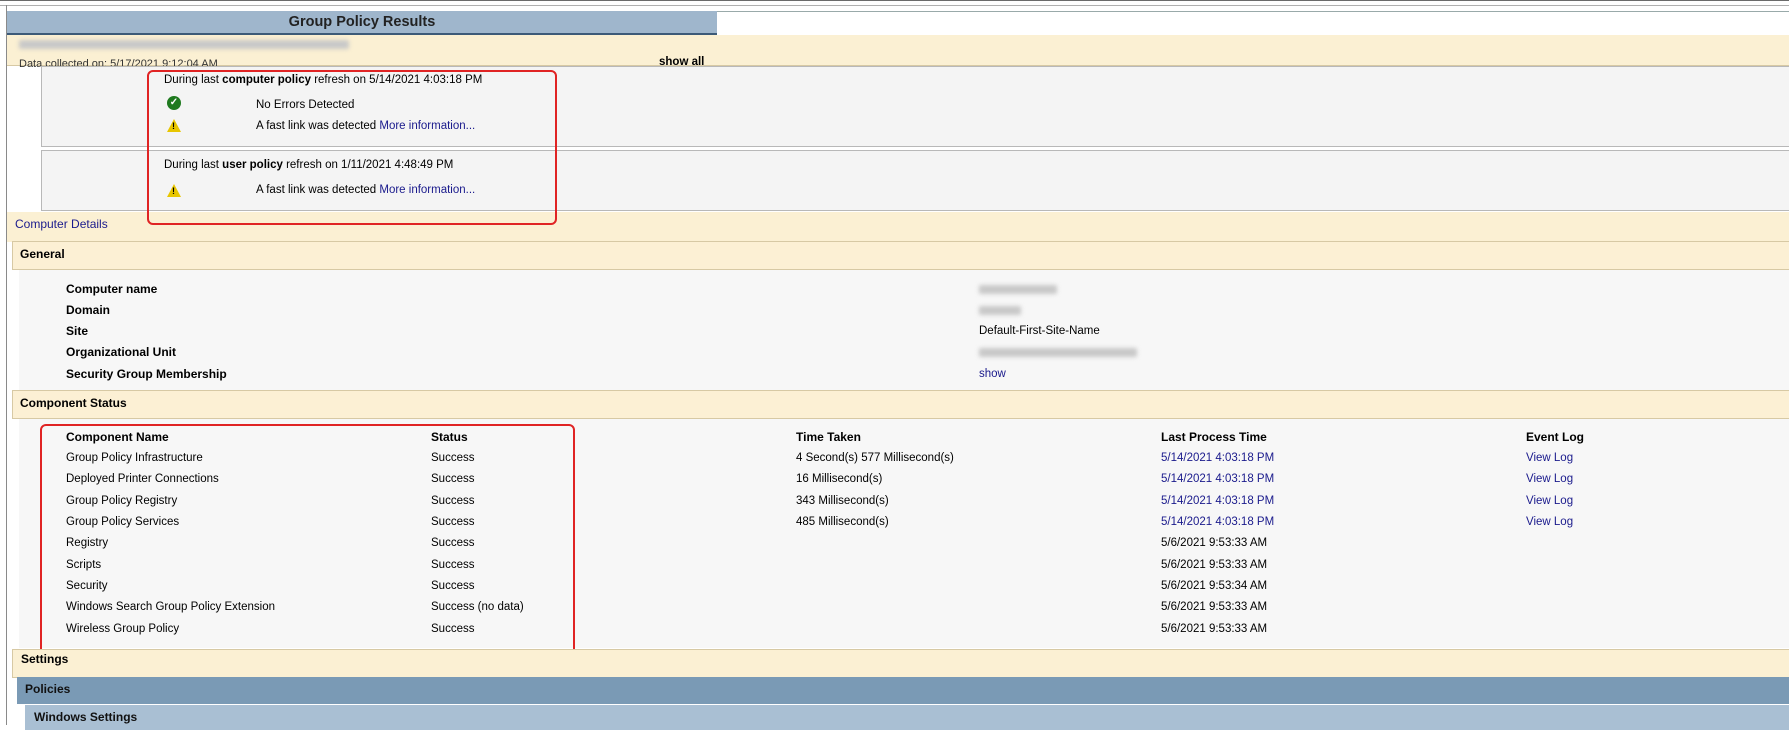 The height and width of the screenshot is (730, 1789). What do you see at coordinates (900, 255) in the screenshot?
I see `general-section-header: General` at bounding box center [900, 255].